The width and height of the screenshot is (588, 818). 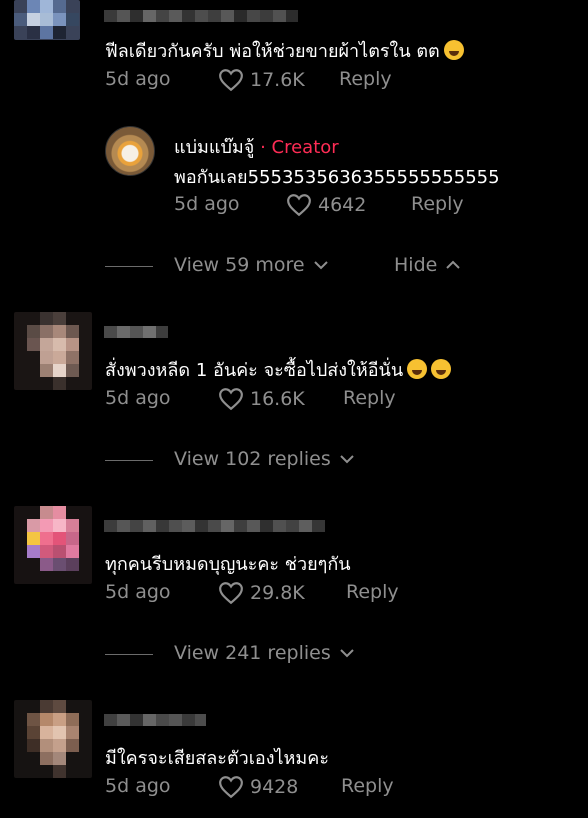 I want to click on hide-label: Hide, so click(x=416, y=265).